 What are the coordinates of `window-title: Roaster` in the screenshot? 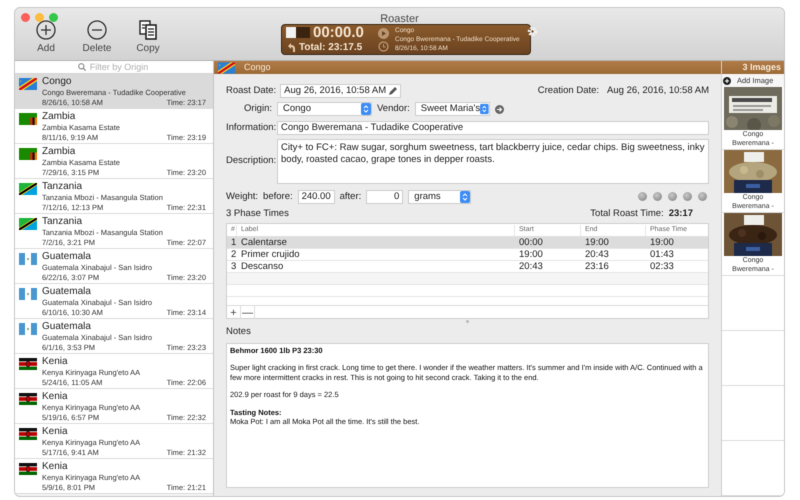 It's located at (399, 19).